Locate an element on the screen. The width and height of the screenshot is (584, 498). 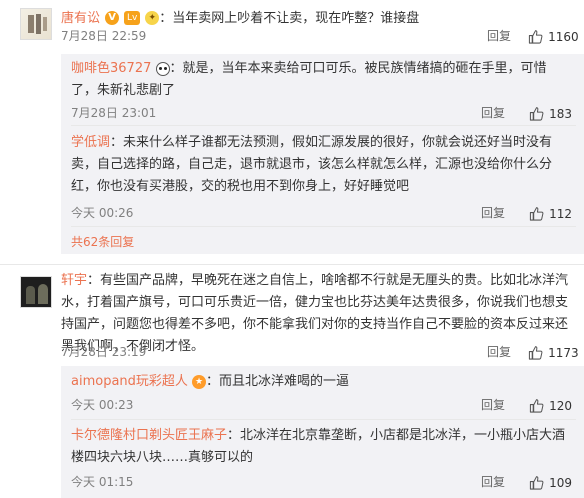
like-button: 109 is located at coordinates (550, 481).